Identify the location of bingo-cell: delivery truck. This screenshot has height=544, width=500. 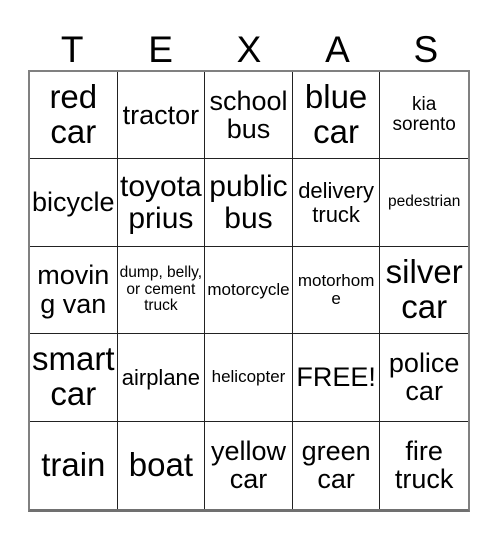
(336, 203).